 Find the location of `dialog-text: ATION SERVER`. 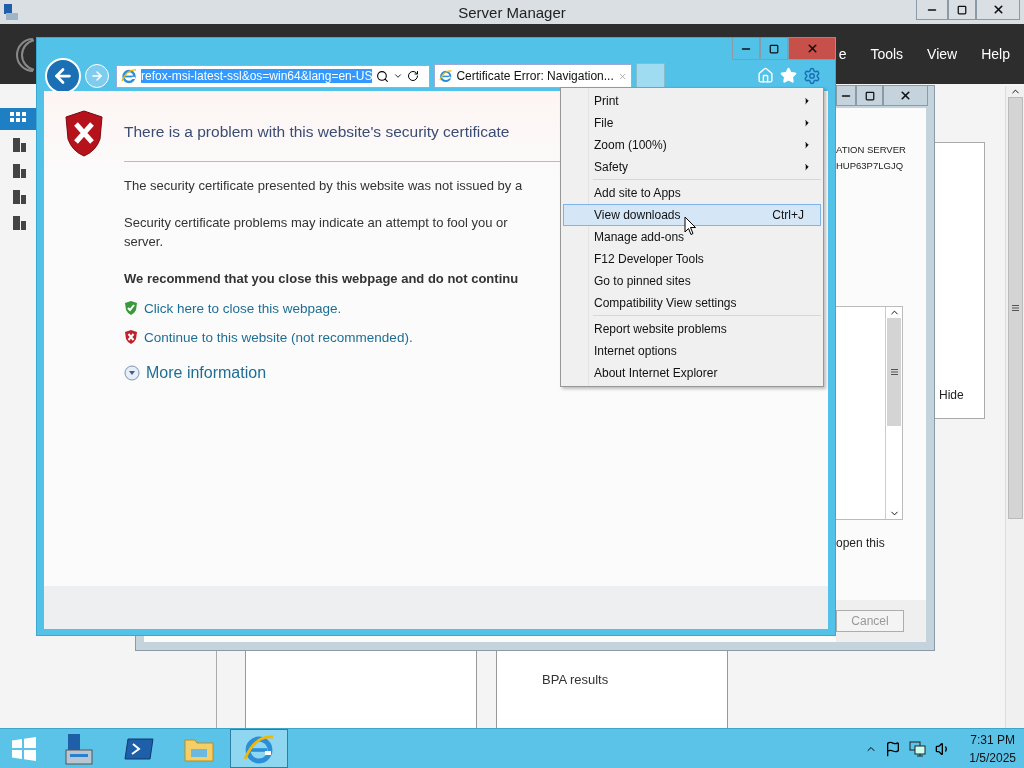

dialog-text: ATION SERVER is located at coordinates (871, 150).